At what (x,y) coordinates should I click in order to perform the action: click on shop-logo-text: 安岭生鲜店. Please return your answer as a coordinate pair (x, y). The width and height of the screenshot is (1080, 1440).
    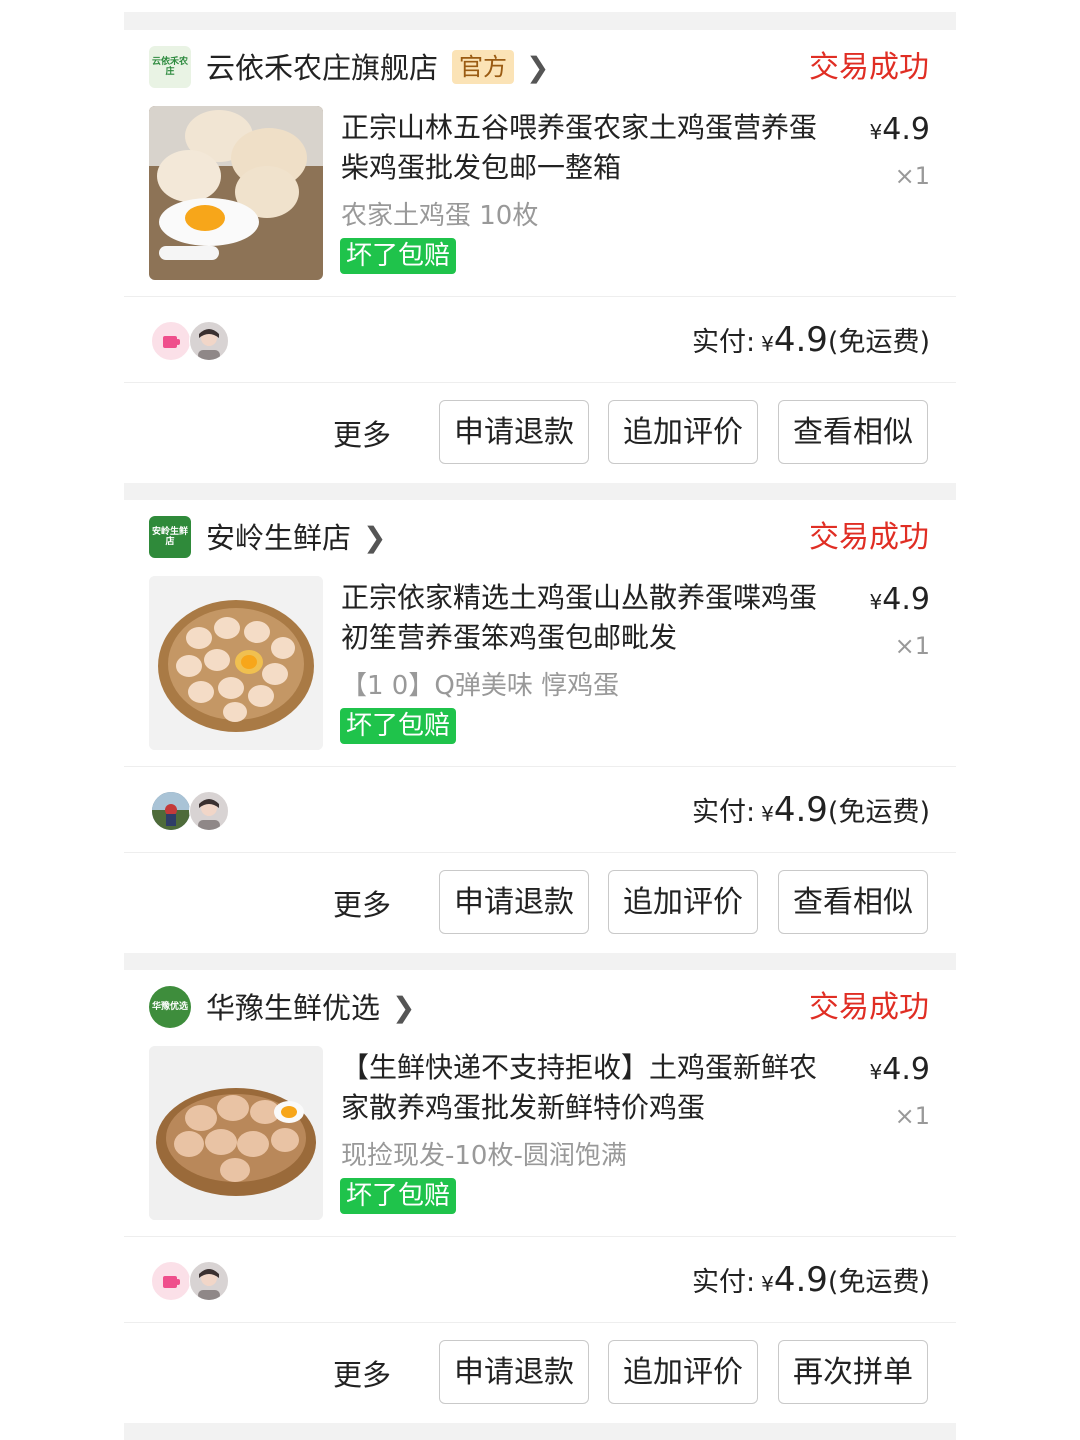
    Looking at the image, I should click on (169, 537).